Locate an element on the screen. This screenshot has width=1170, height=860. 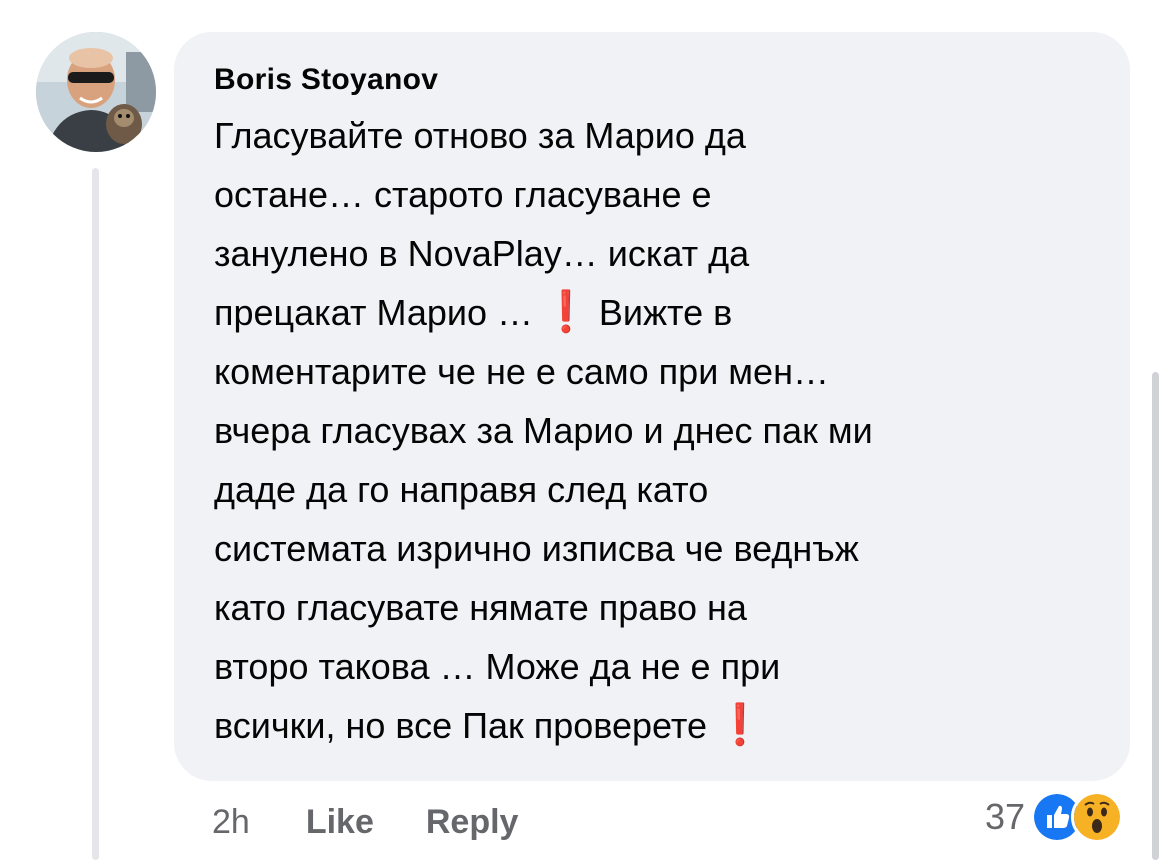
comment-line: вчера гласувах за Марио и днес пак ми is located at coordinates (543, 430).